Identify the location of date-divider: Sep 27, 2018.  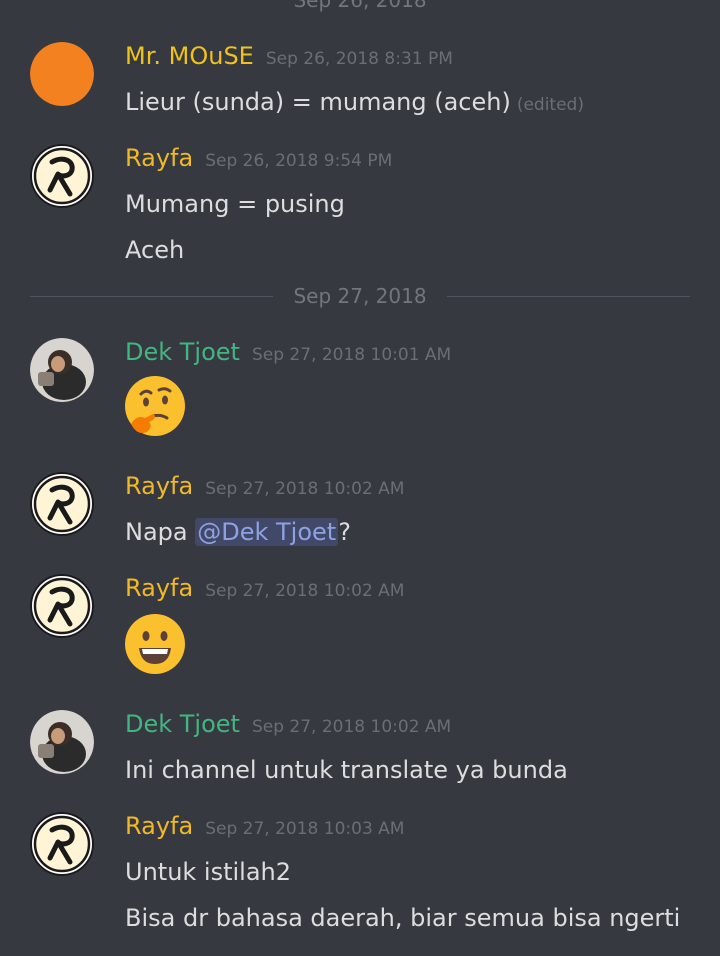
(360, 296).